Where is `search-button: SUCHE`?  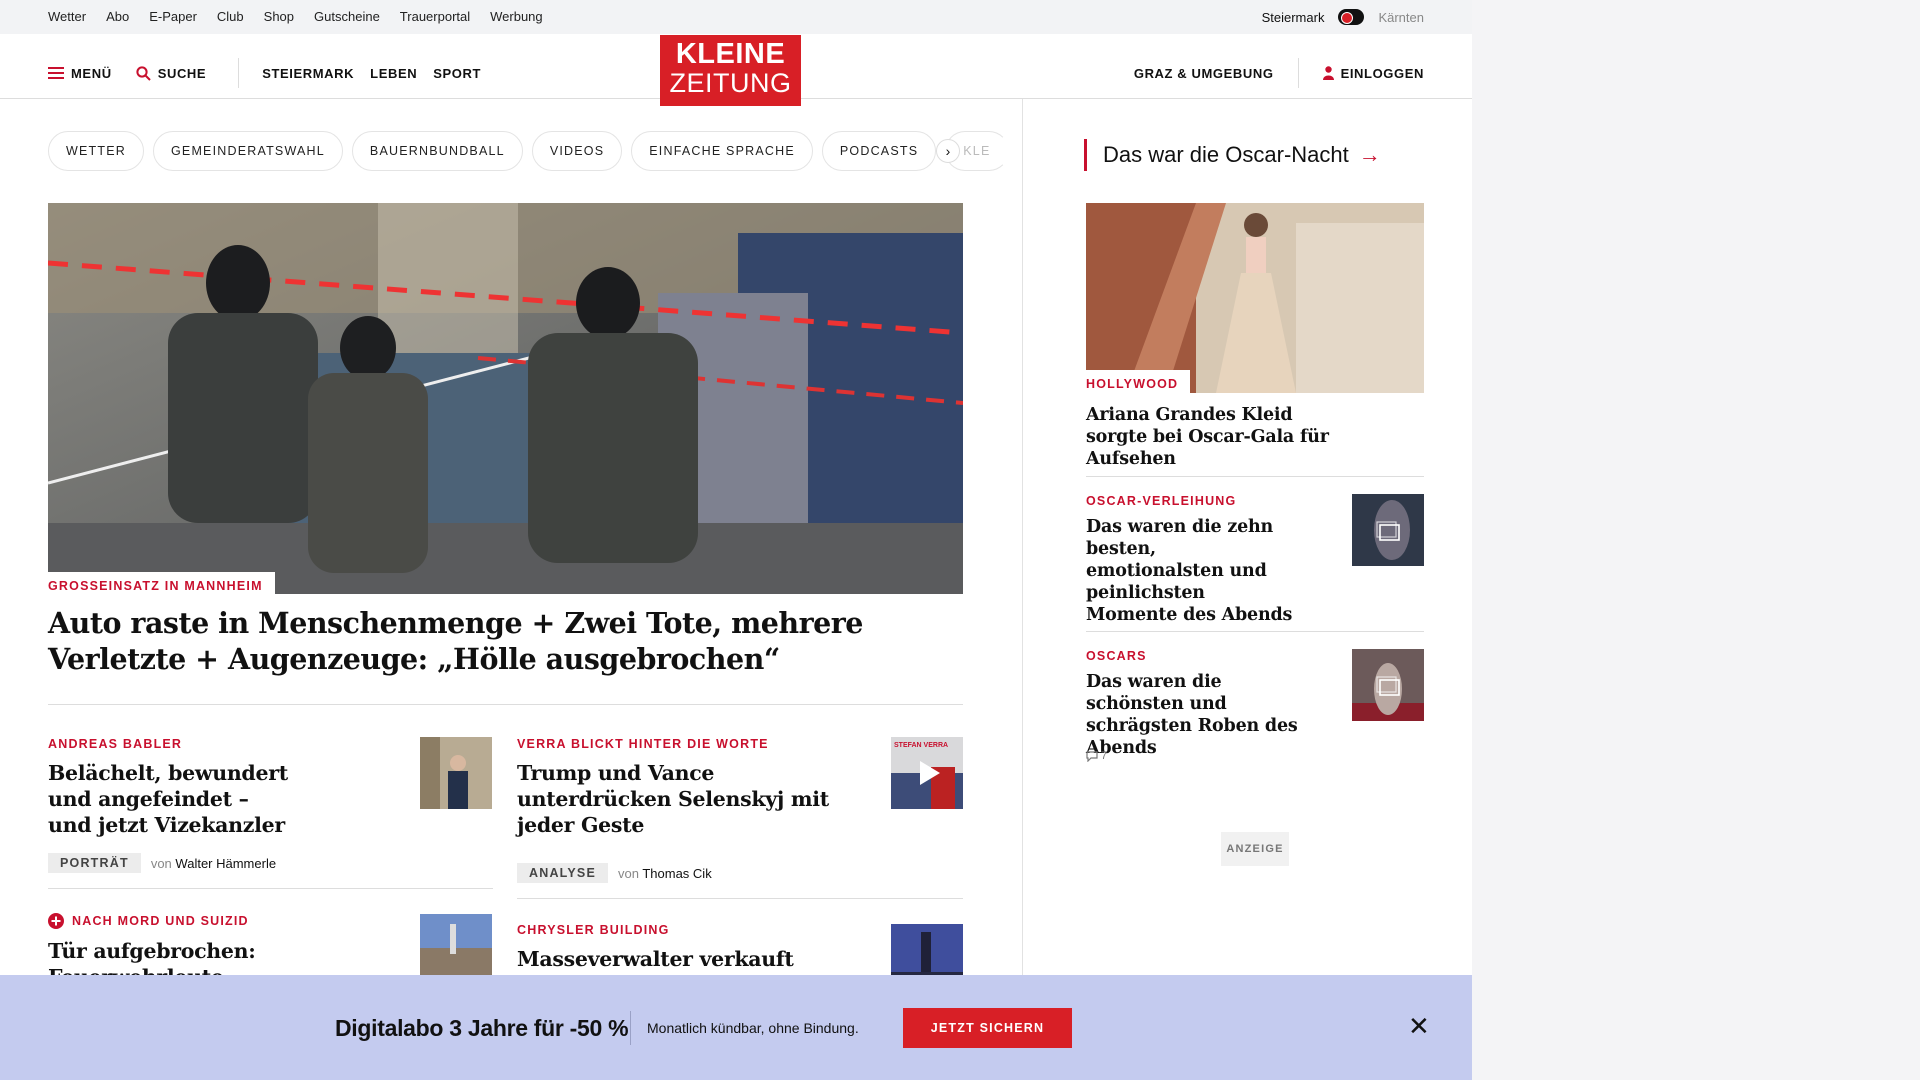 search-button: SUCHE is located at coordinates (171, 73).